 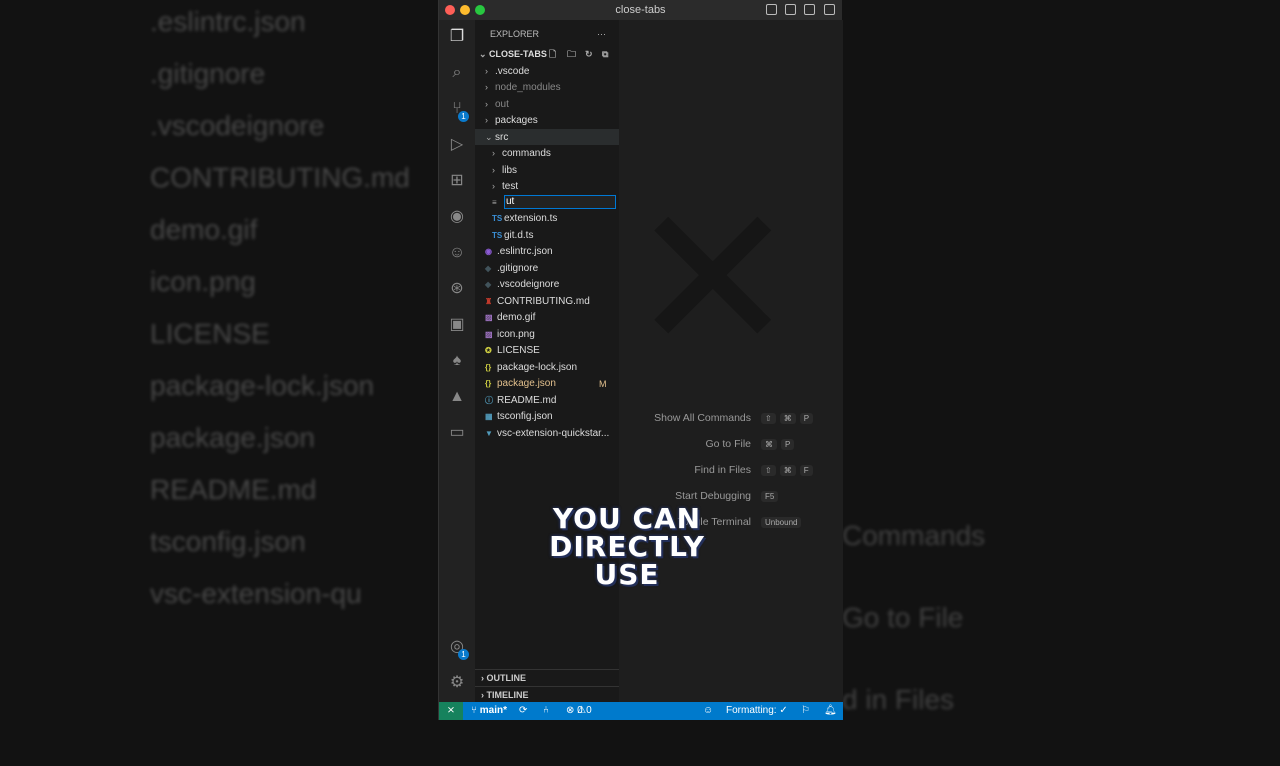 I want to click on caption-line-1: YOU CAN DIRECTLY, so click(x=627, y=532).